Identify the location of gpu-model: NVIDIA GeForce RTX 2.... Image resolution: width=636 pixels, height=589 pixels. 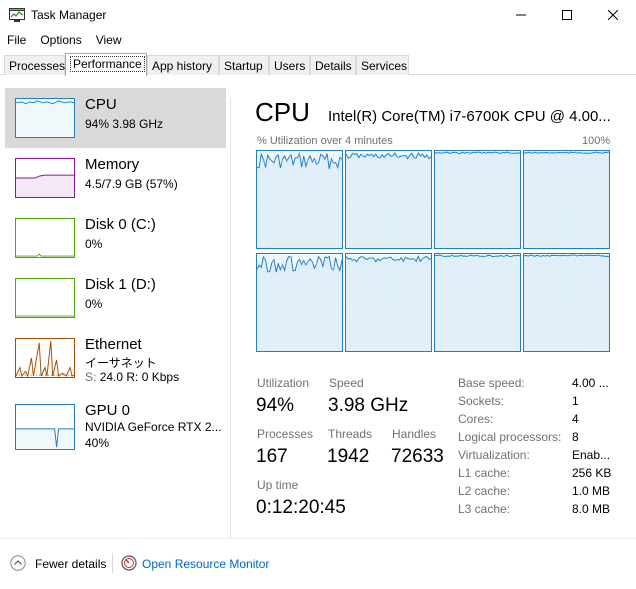
(153, 427).